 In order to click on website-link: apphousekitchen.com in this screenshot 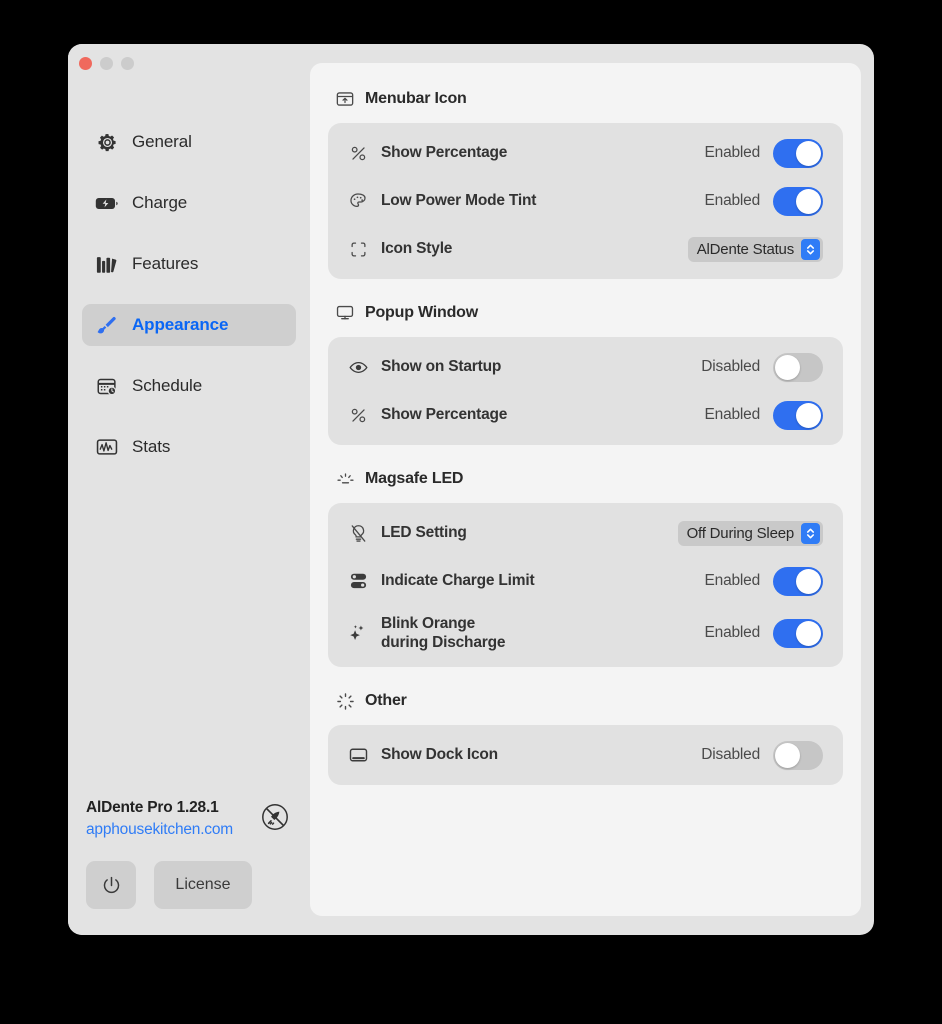, I will do `click(159, 829)`.